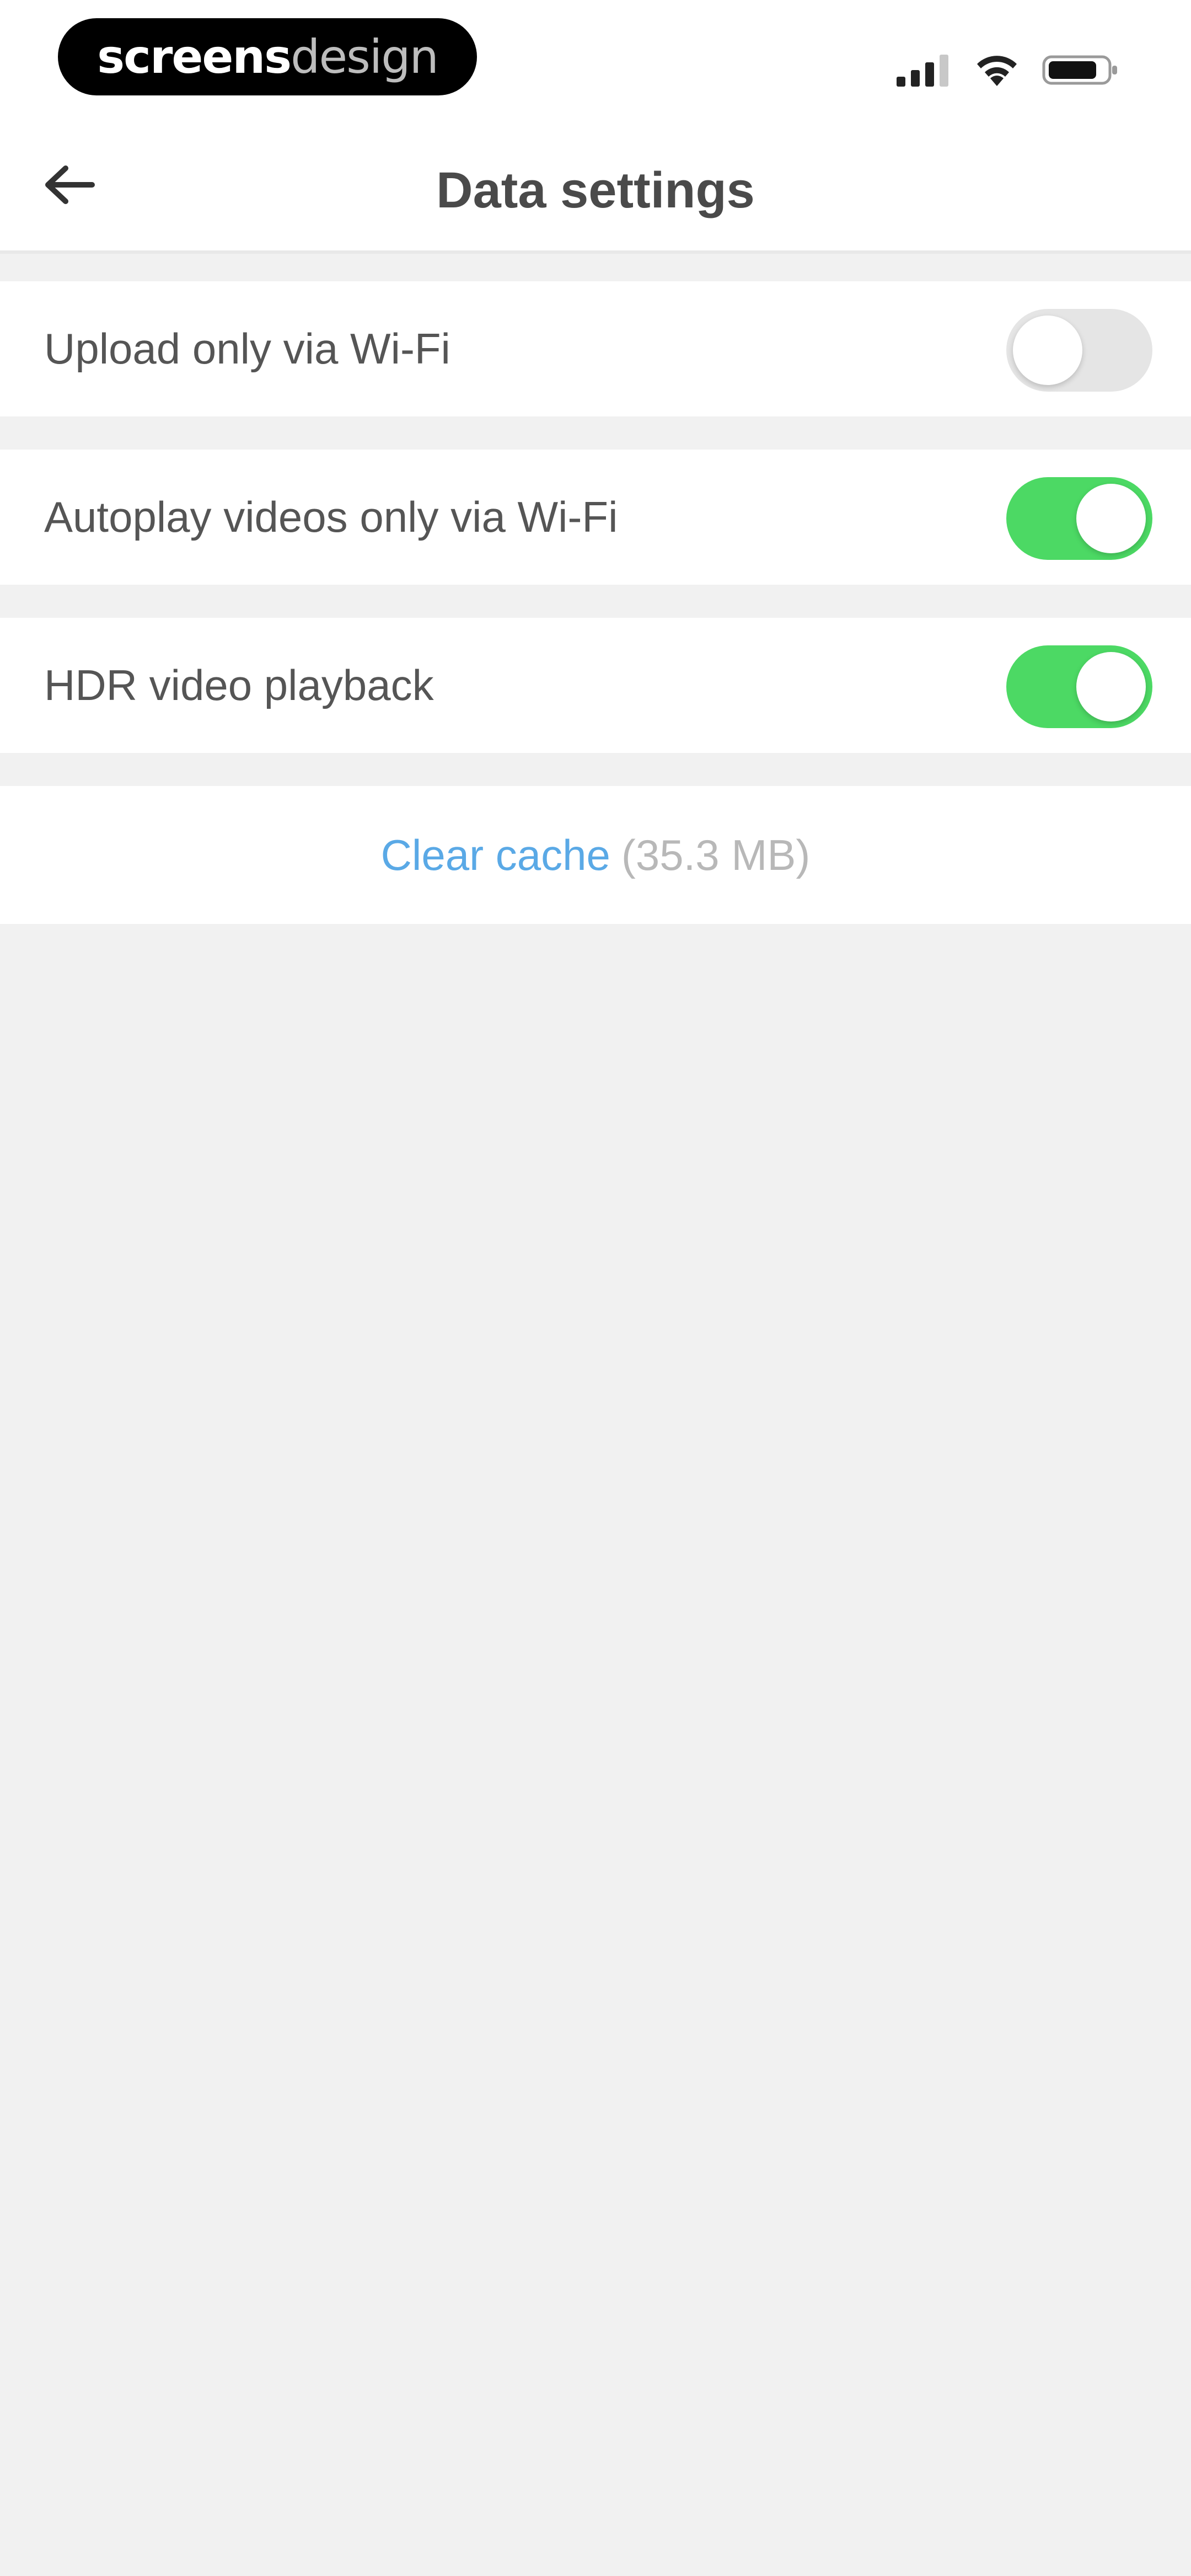  I want to click on autoplay-wifi-toggle, so click(1079, 518).